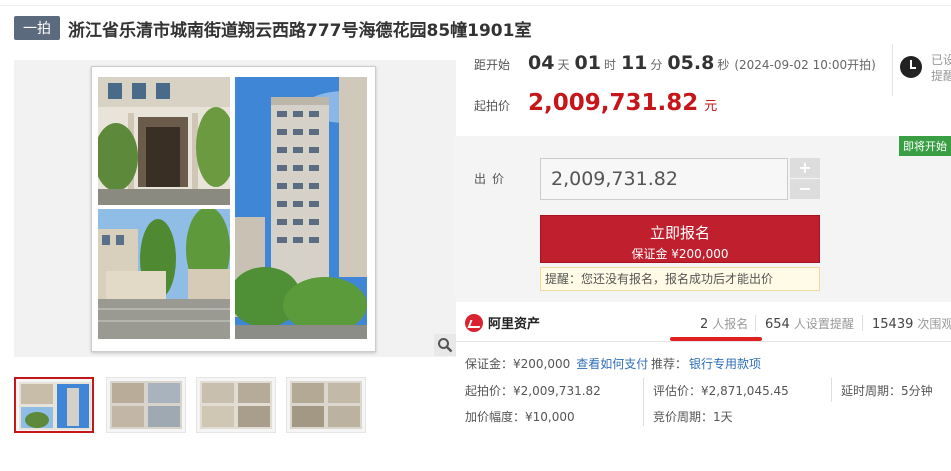 This screenshot has width=951, height=471. What do you see at coordinates (679, 233) in the screenshot?
I see `register-now-label: 立即报名` at bounding box center [679, 233].